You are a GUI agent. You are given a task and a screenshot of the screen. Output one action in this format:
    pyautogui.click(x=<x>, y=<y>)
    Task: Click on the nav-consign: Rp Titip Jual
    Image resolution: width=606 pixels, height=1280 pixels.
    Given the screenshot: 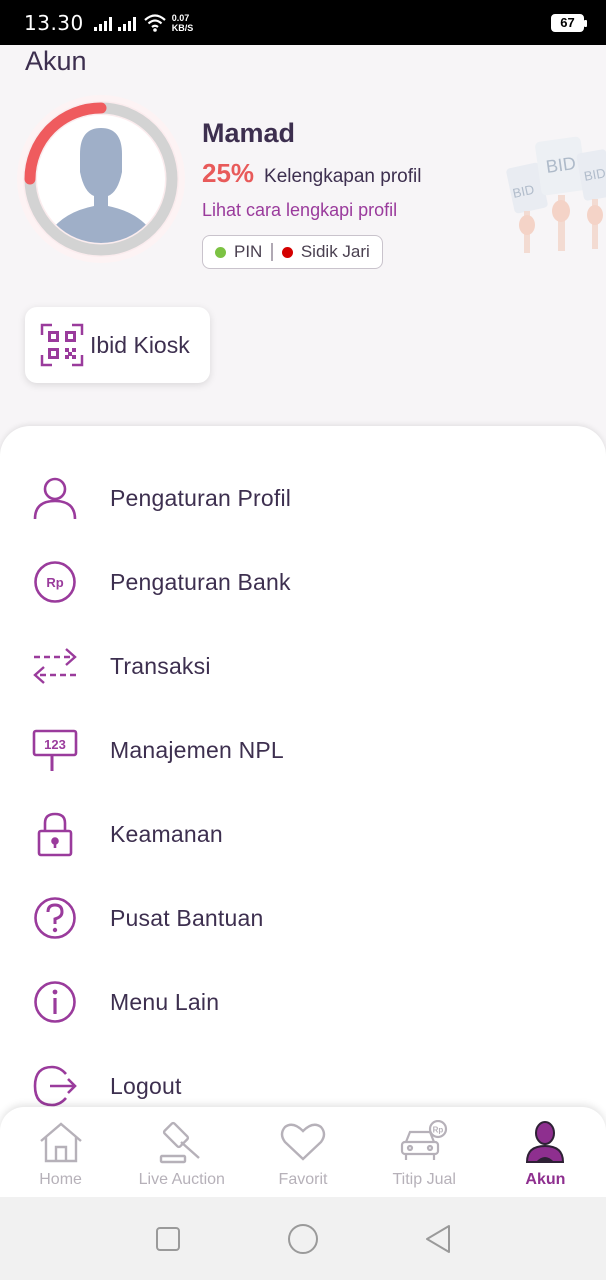 What is the action you would take?
    pyautogui.click(x=424, y=1152)
    